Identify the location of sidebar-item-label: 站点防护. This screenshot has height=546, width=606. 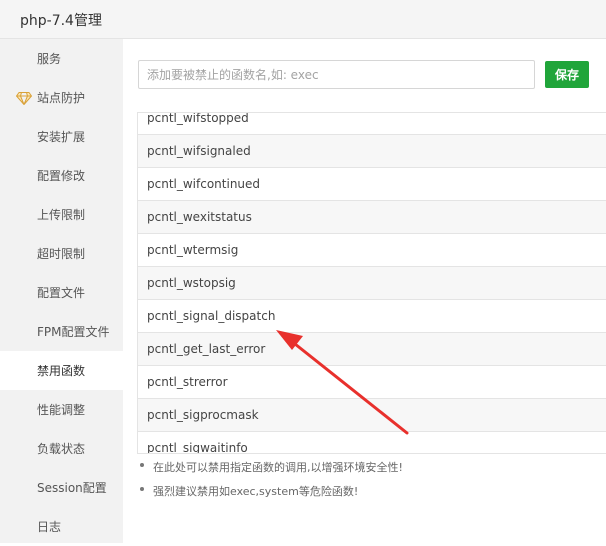
(61, 98).